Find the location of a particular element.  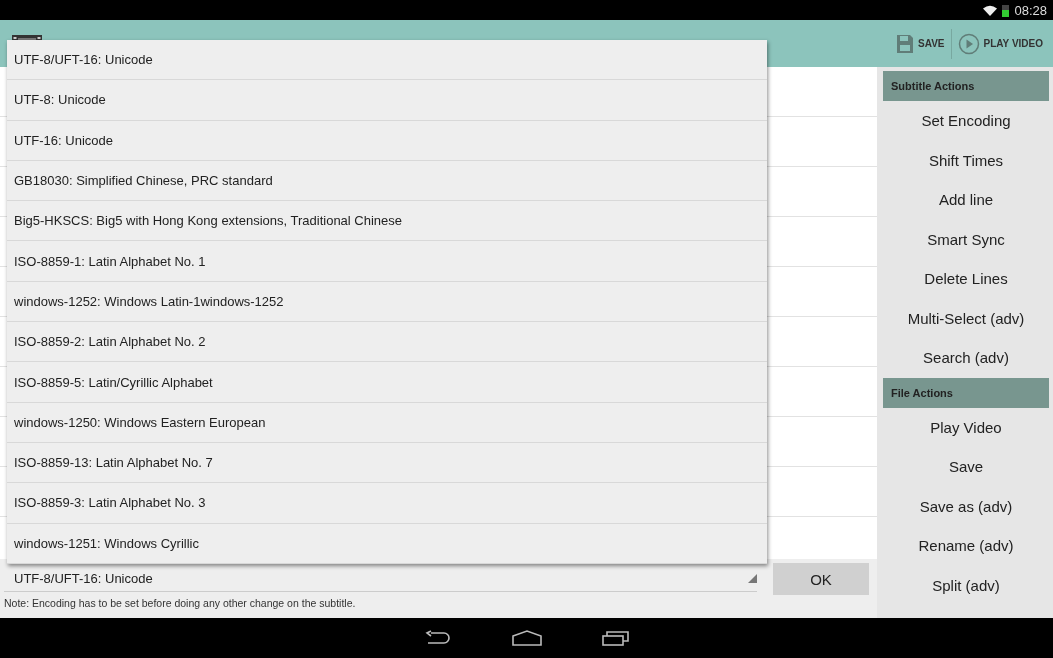

dropdown-option: Big5-HKSCS: Big5 with Hong Kong extensions, Traditional Chinese is located at coordinates (387, 221).